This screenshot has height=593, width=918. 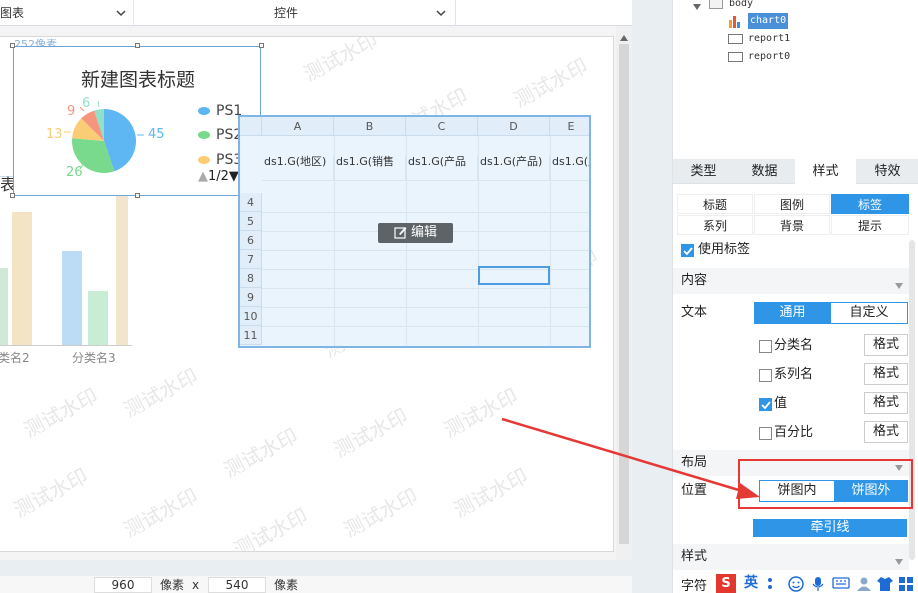 I want to click on tree-node-label: report1, so click(x=769, y=38).